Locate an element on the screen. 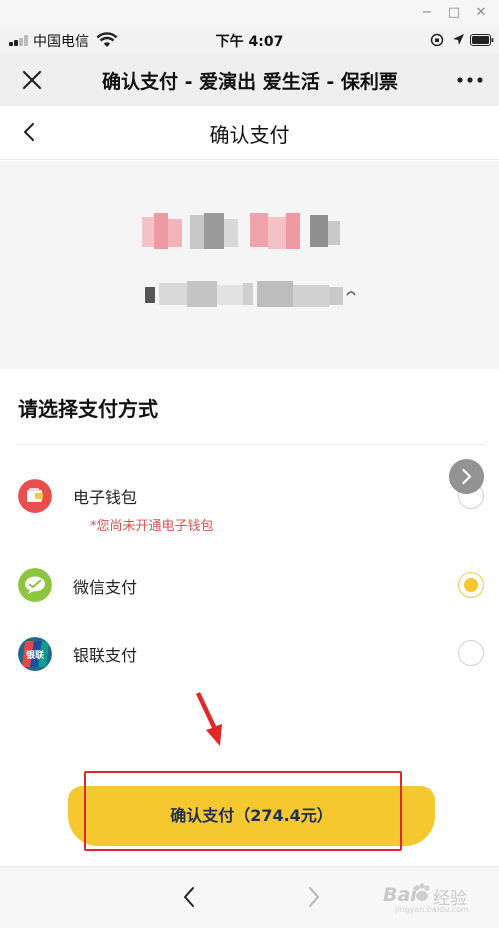 This screenshot has height=928, width=499. pay-method-label-wechat: 微信支付 is located at coordinates (105, 587).